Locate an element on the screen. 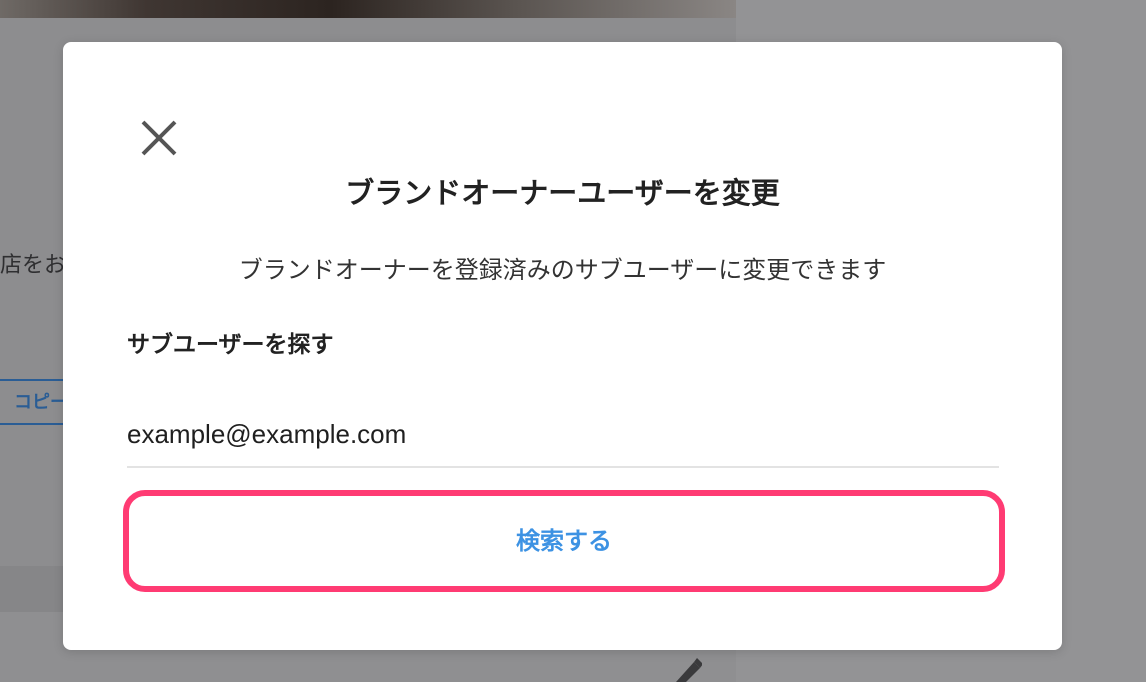  modal-description: ブランドオーナーを登録済みのサブユーザーに変更できます is located at coordinates (562, 270).